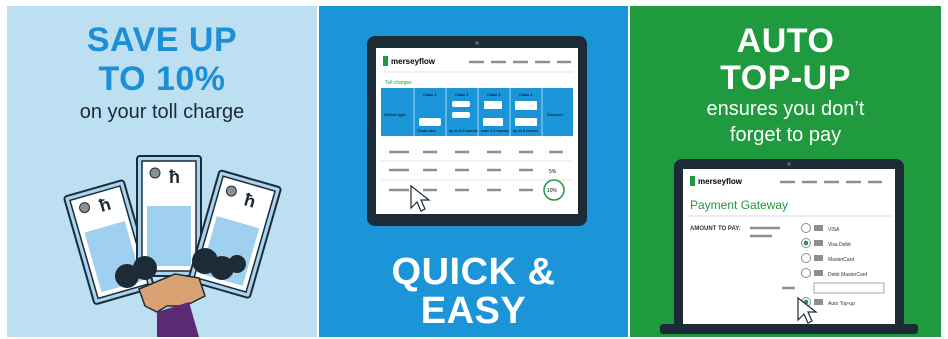 Image resolution: width=948 pixels, height=339 pixels. Describe the element at coordinates (526, 94) in the screenshot. I see `col-class-4: Class 4` at that location.